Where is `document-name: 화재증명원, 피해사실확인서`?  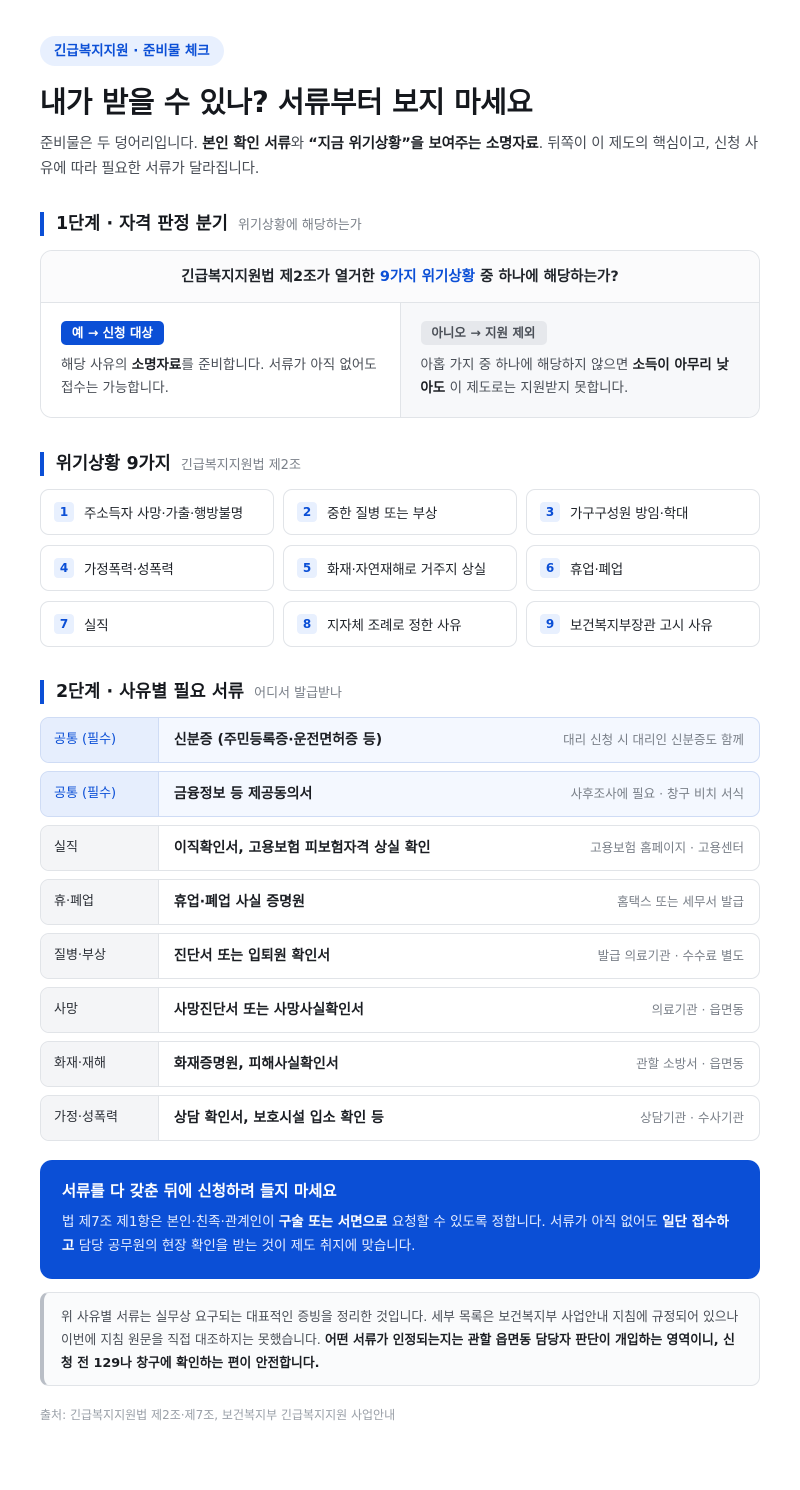
document-name: 화재증명원, 피해사실확인서 is located at coordinates (256, 1064).